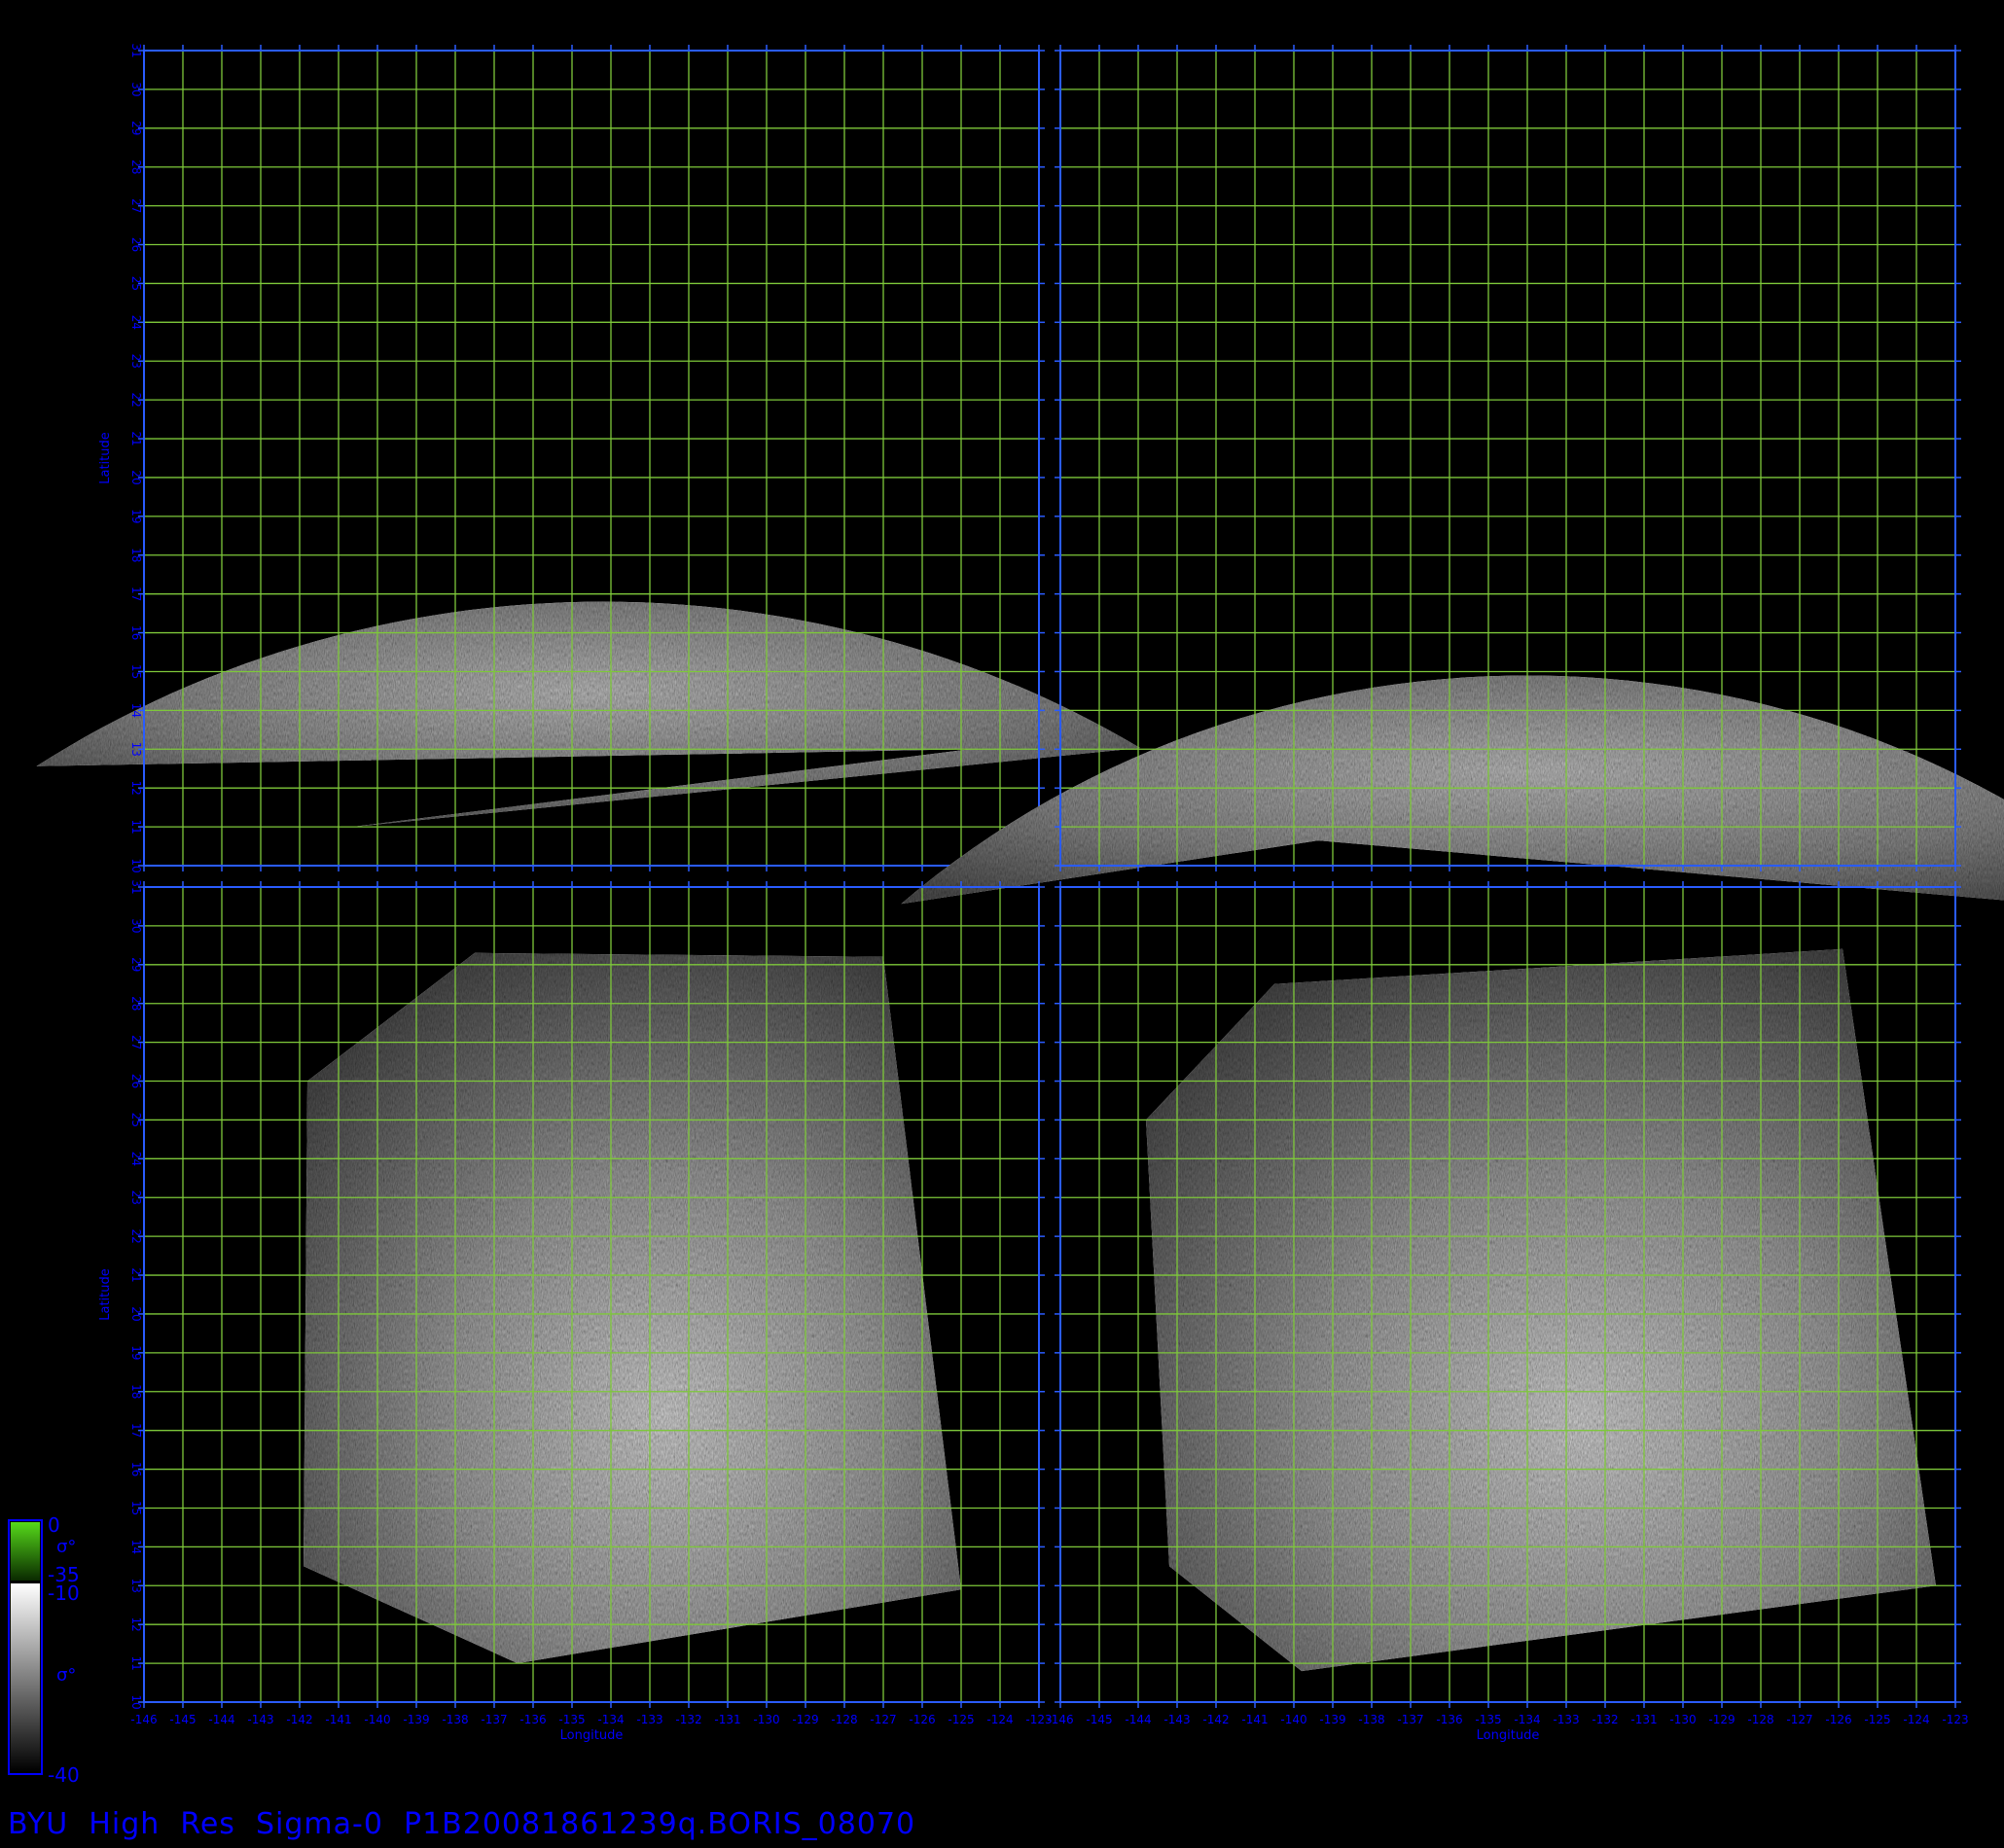 This screenshot has height=1848, width=2004. What do you see at coordinates (66, 1675) in the screenshot?
I see `colorbar-bottom-sigma: σ°` at bounding box center [66, 1675].